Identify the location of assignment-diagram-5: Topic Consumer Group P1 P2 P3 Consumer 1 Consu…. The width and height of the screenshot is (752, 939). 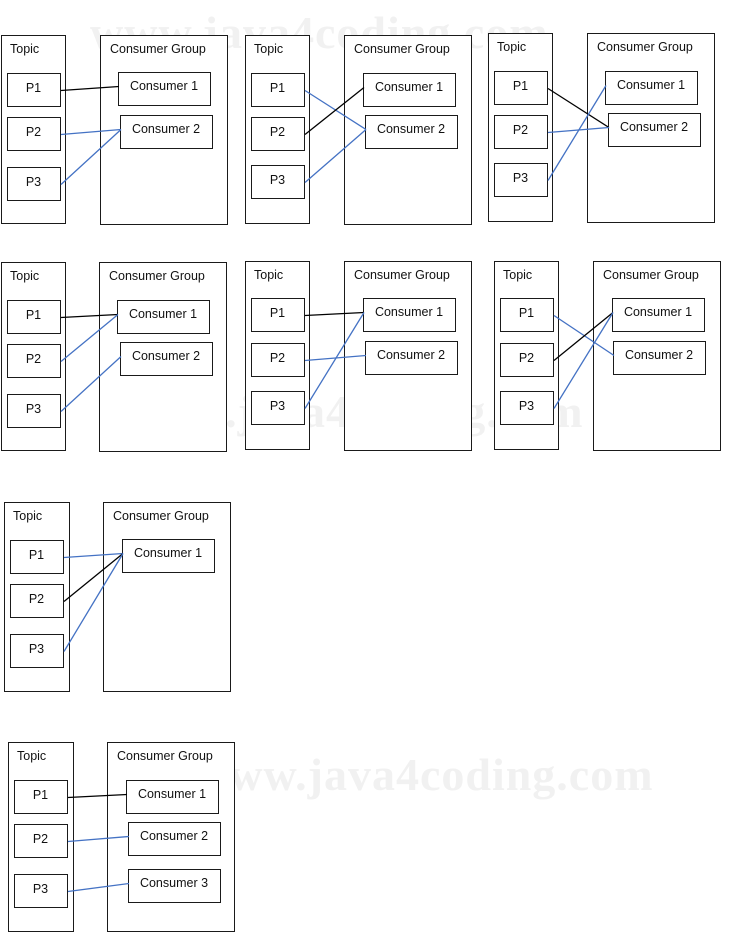
(358, 356).